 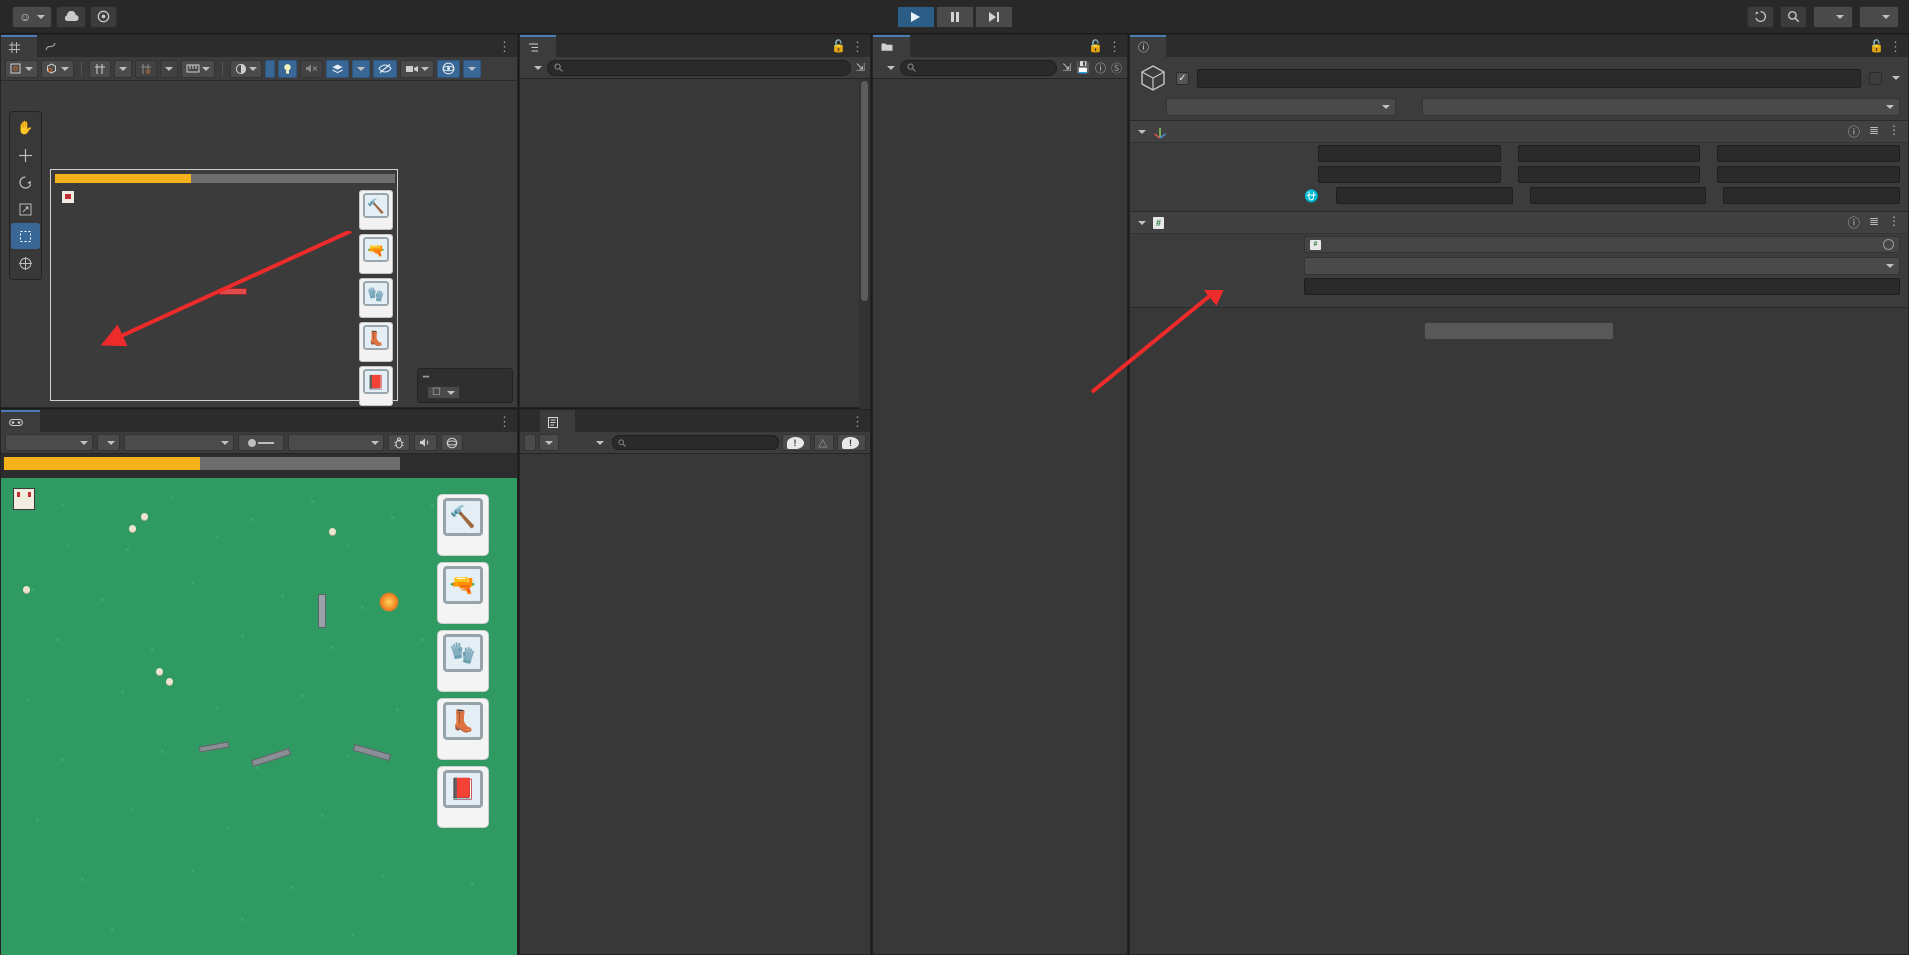 What do you see at coordinates (1812, 195) in the screenshot?
I see `scale-z-input` at bounding box center [1812, 195].